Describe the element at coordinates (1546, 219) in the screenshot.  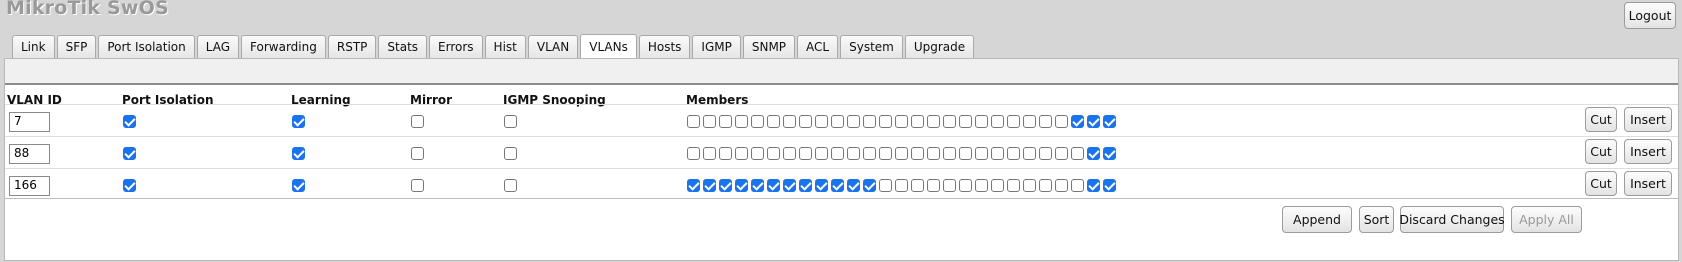
I see `apply-all-button: Apply All` at that location.